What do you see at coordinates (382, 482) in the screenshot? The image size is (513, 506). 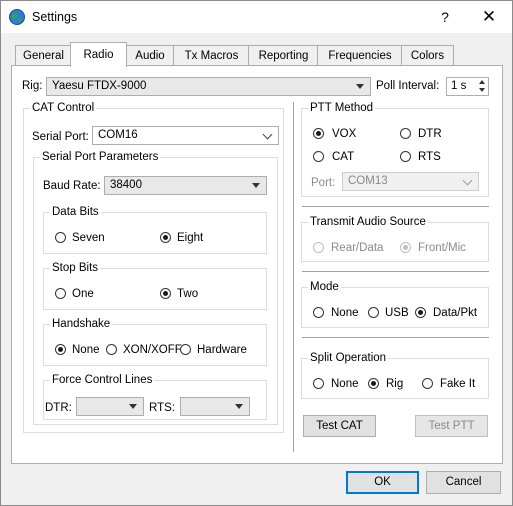 I see `ok-button: OK` at bounding box center [382, 482].